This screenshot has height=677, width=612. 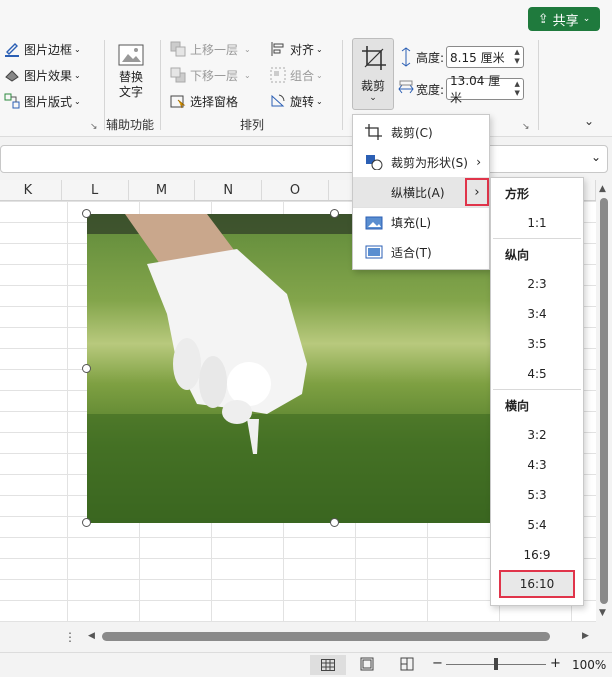 I want to click on width-icon, so click(x=406, y=87).